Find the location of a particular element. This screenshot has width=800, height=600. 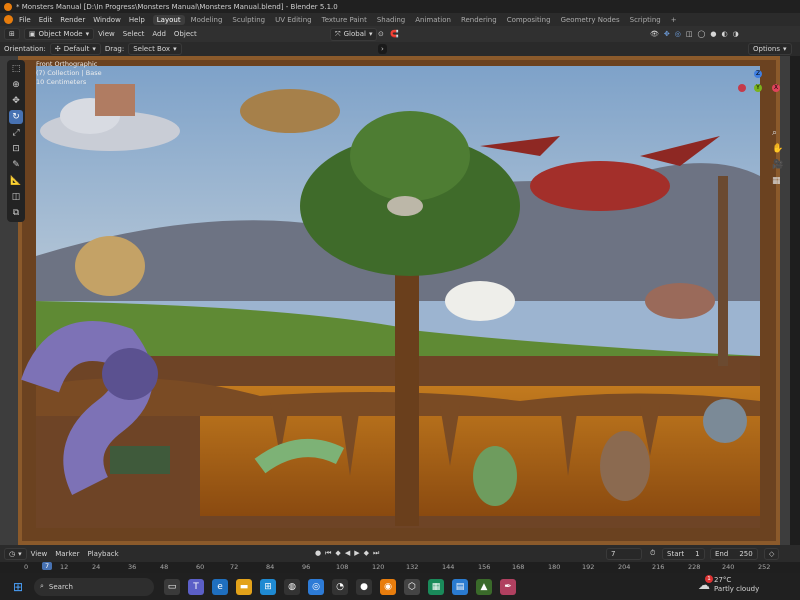

pivot-icon: ⊙ is located at coordinates (381, 34).